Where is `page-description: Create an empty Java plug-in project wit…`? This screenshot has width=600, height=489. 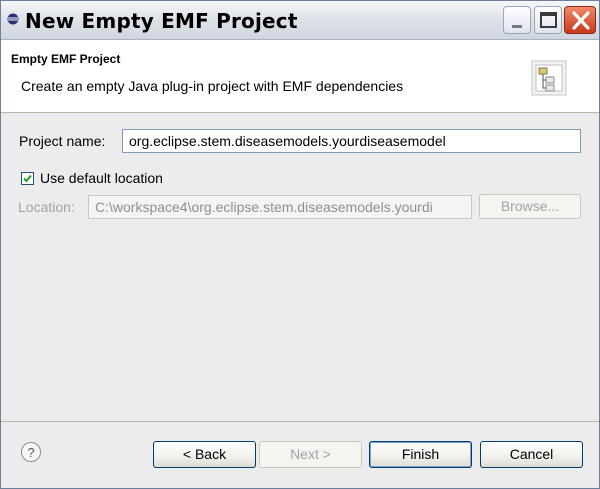 page-description: Create an empty Java plug-in project wit… is located at coordinates (212, 86).